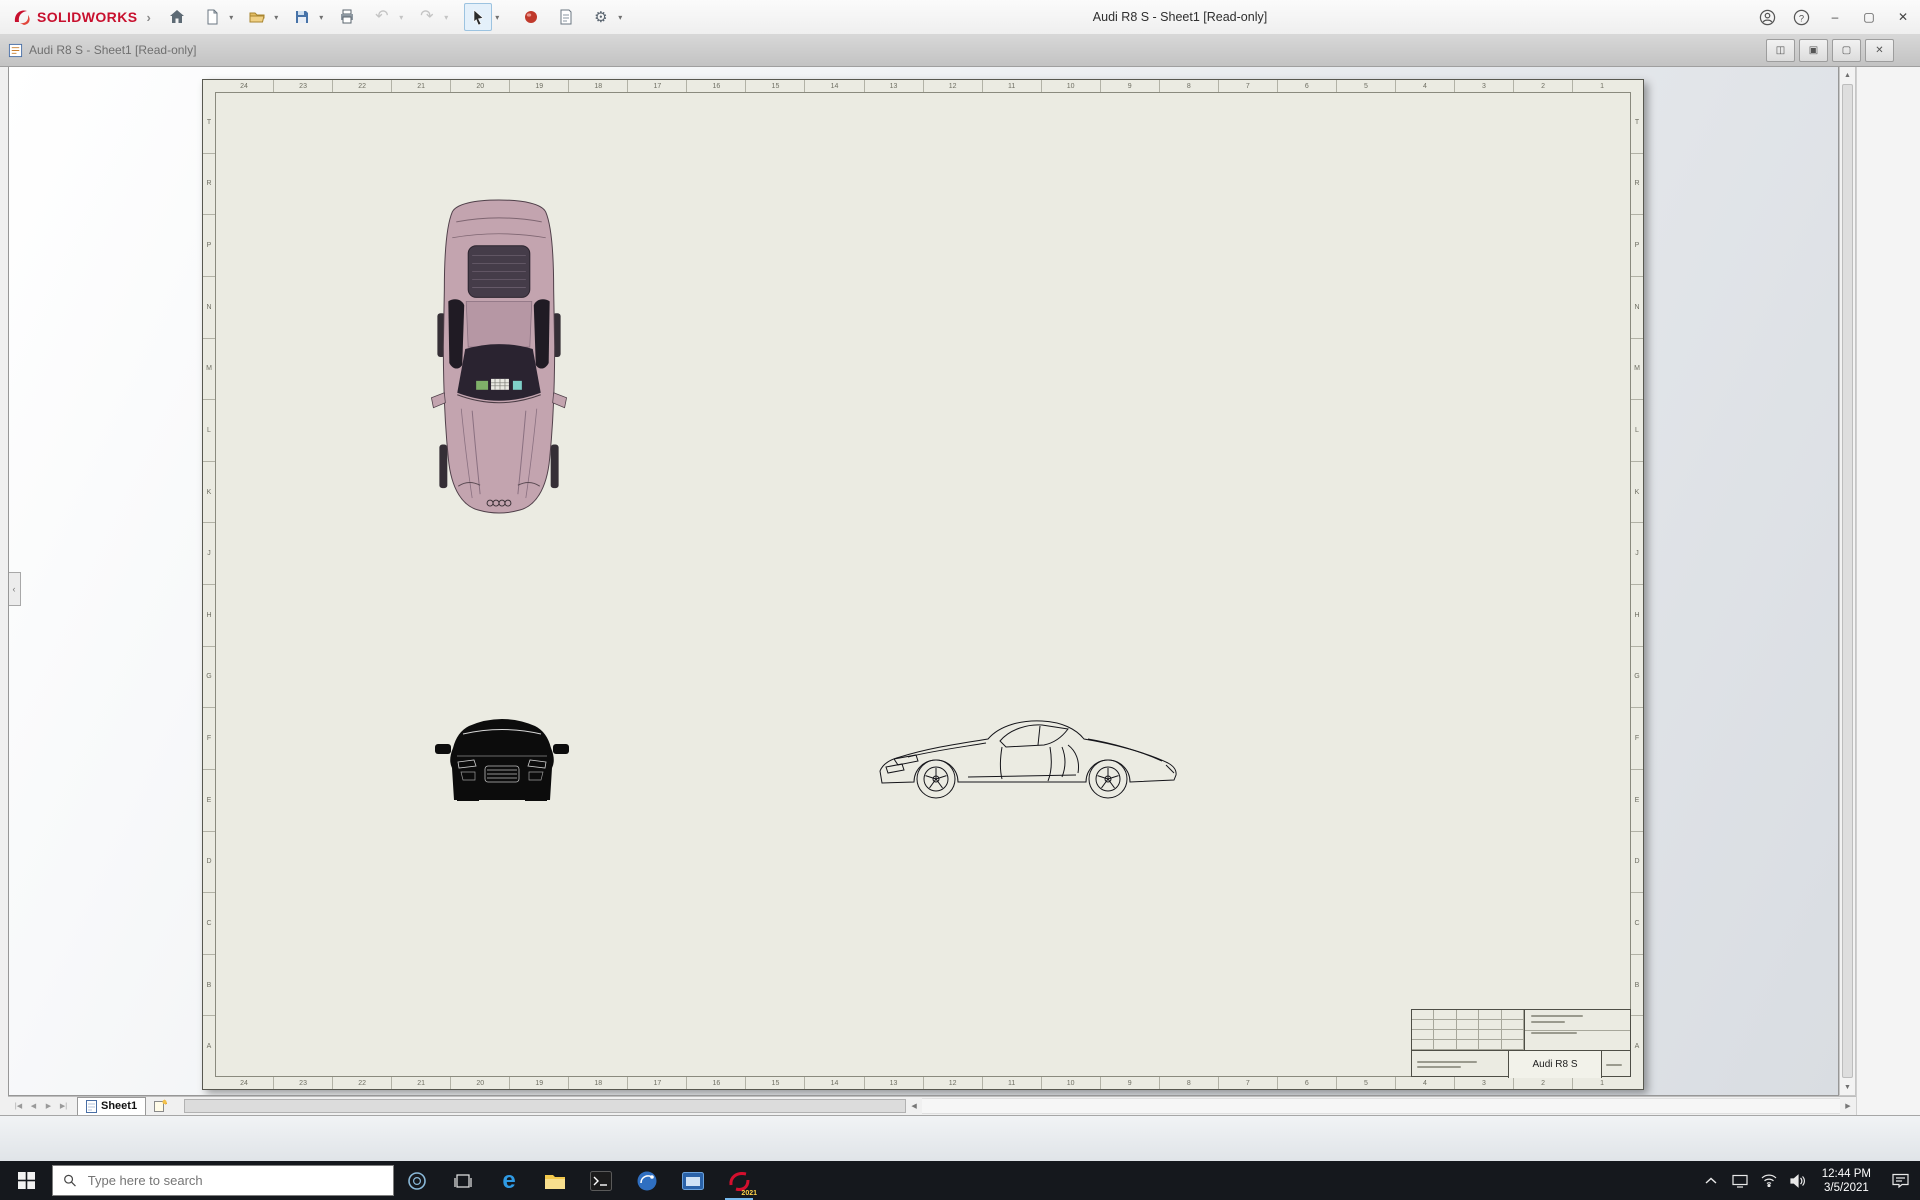 The width and height of the screenshot is (1920, 1200). Describe the element at coordinates (914, 1106) in the screenshot. I see `scroll-left-icon: ◀` at that location.